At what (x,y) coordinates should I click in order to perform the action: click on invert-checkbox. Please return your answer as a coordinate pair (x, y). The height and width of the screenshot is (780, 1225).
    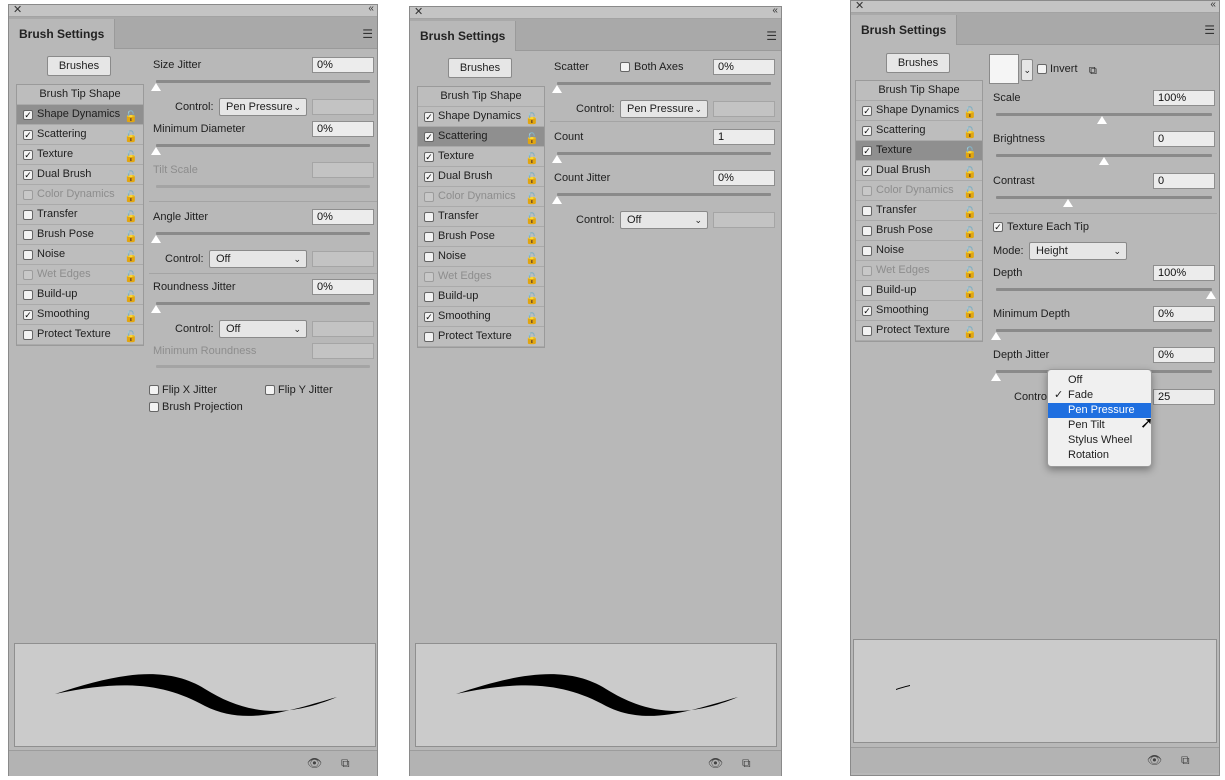
    Looking at the image, I should click on (1042, 69).